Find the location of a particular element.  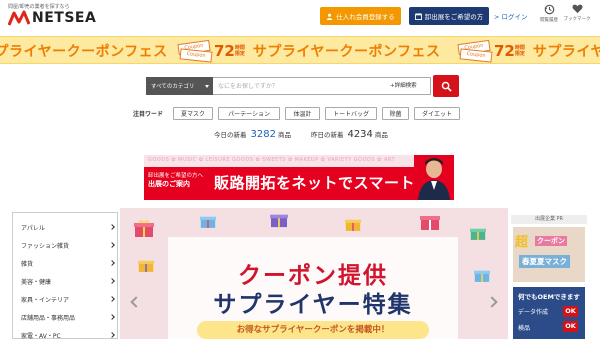

category-item-furniture: 家具・インテリア is located at coordinates (45, 299).